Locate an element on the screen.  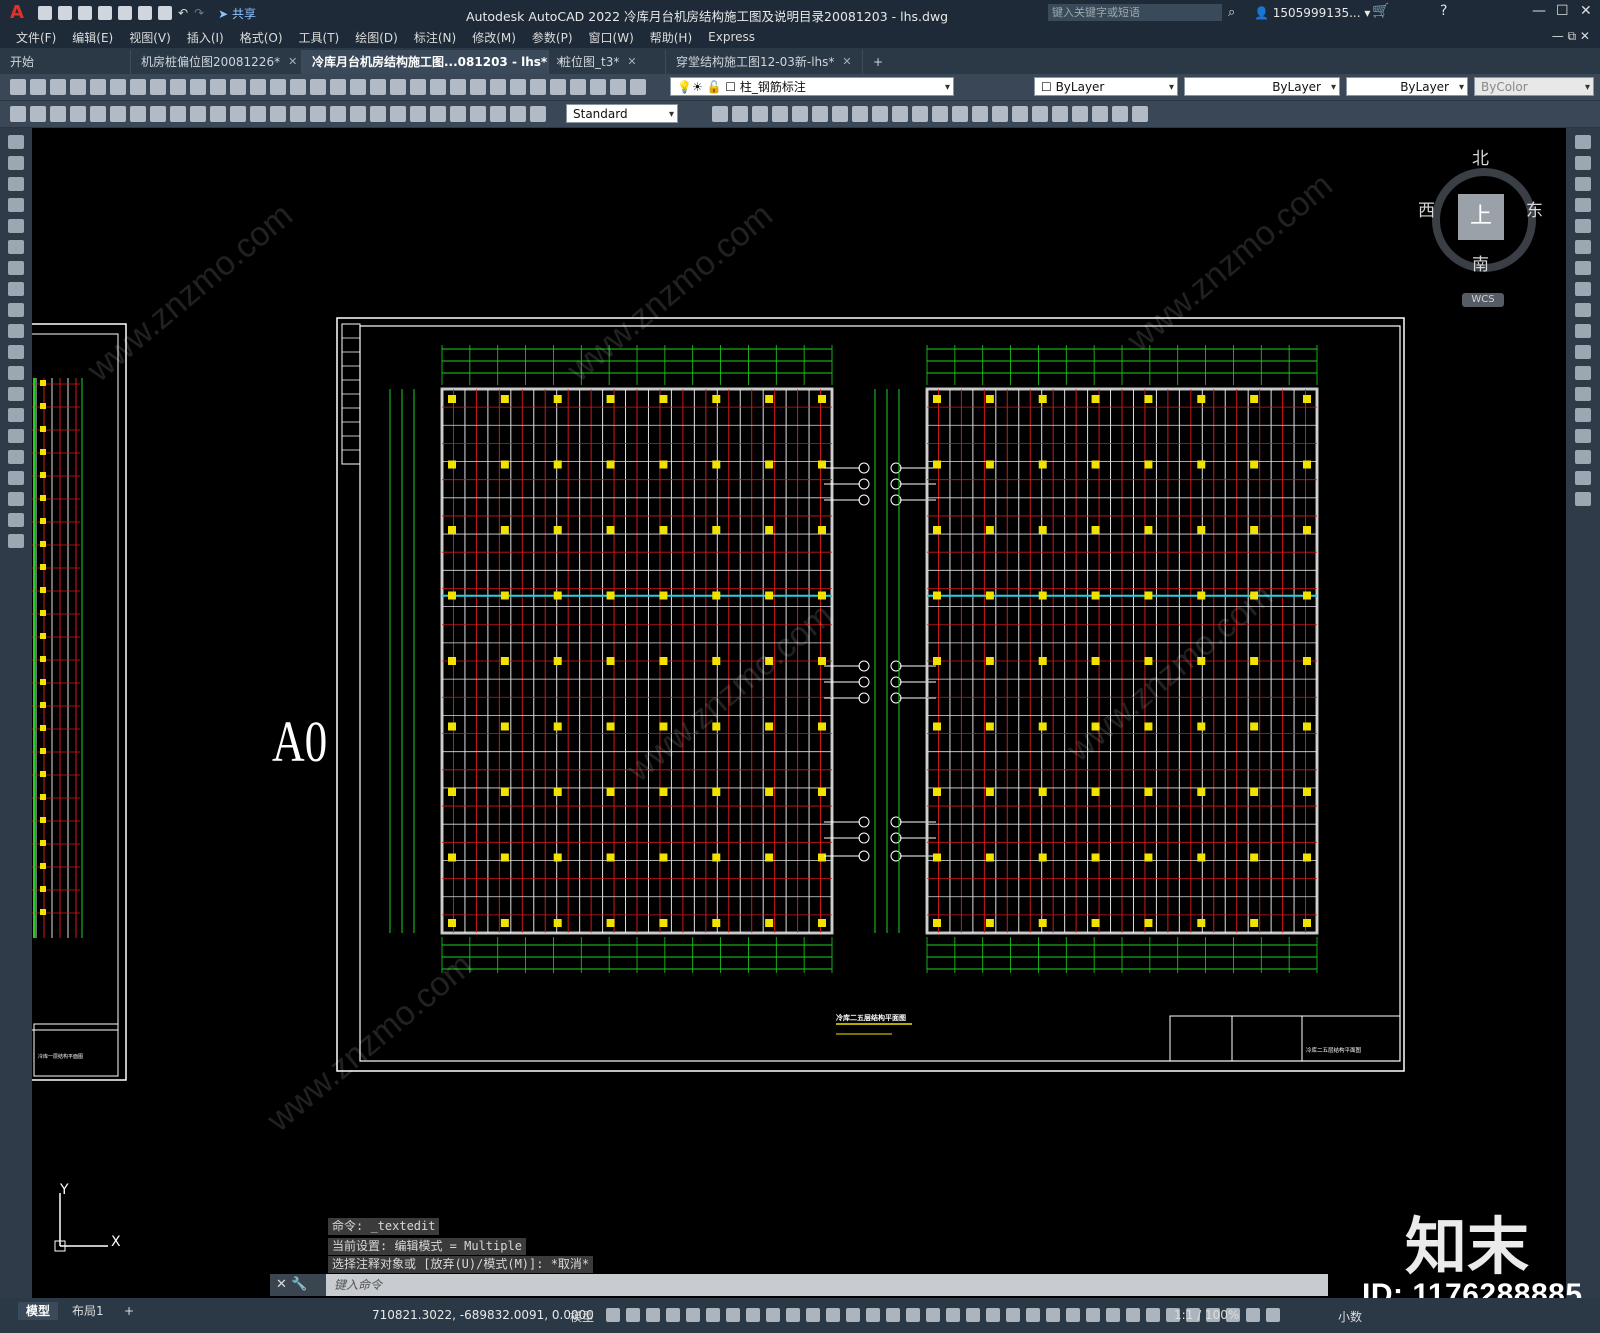
autocad-logo-icon: A is located at coordinates (17, 13).